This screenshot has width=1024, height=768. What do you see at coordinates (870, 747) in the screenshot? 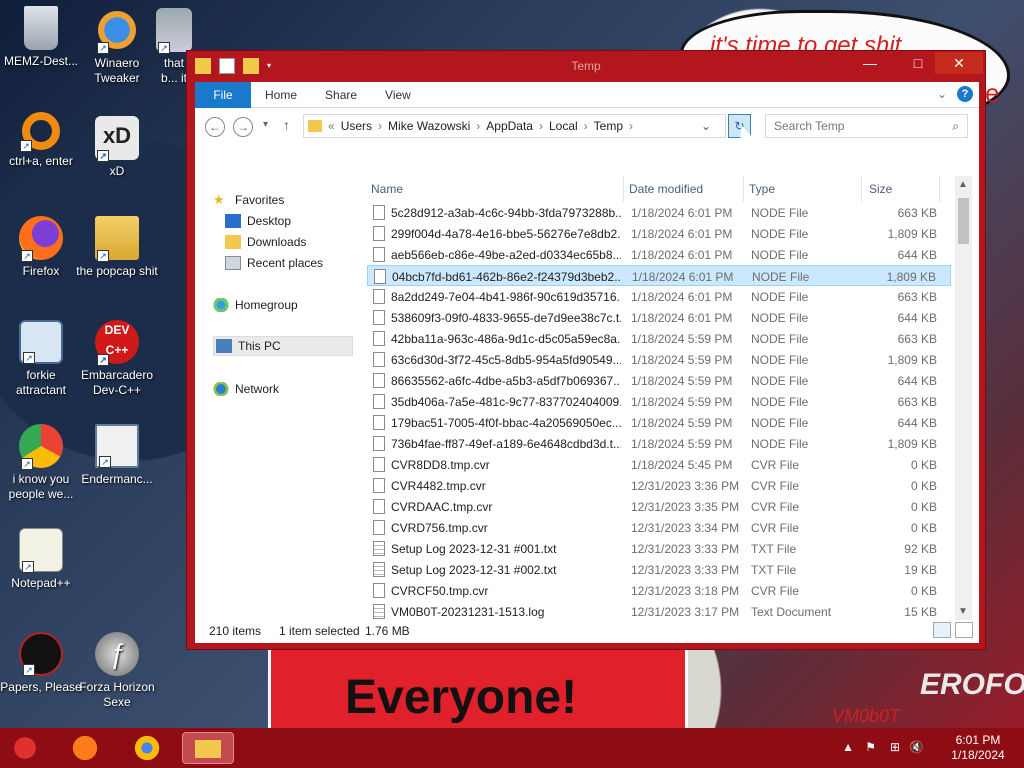
I see `flag-icon: ⚑` at bounding box center [870, 747].